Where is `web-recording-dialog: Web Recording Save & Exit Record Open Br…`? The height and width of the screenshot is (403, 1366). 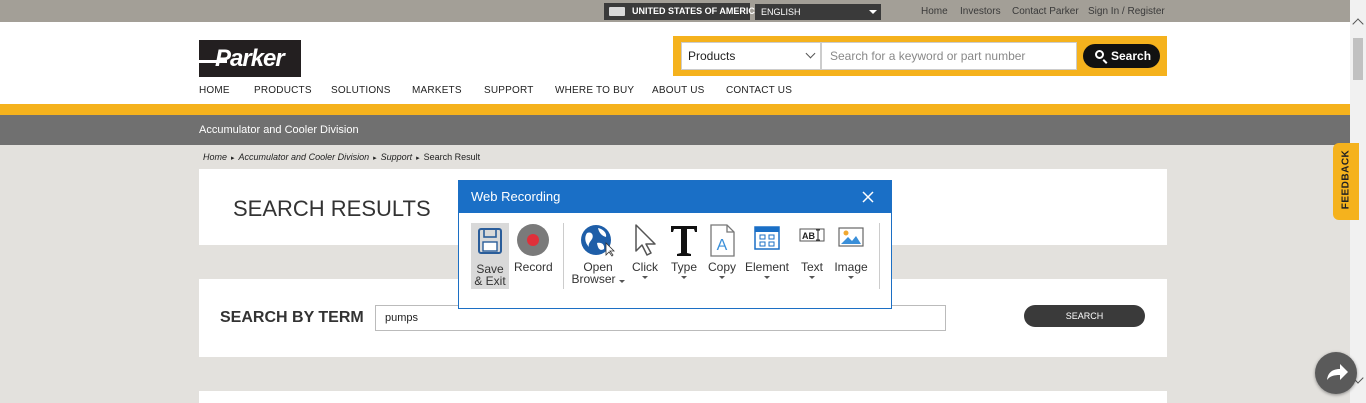 web-recording-dialog: Web Recording Save & Exit Record Open Br… is located at coordinates (675, 244).